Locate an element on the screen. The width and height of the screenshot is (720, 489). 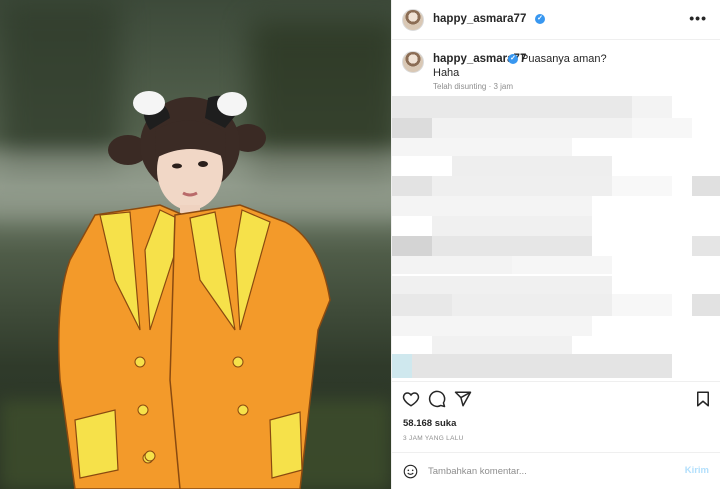
add-comment-bar: Kirim is located at coordinates (556, 470).